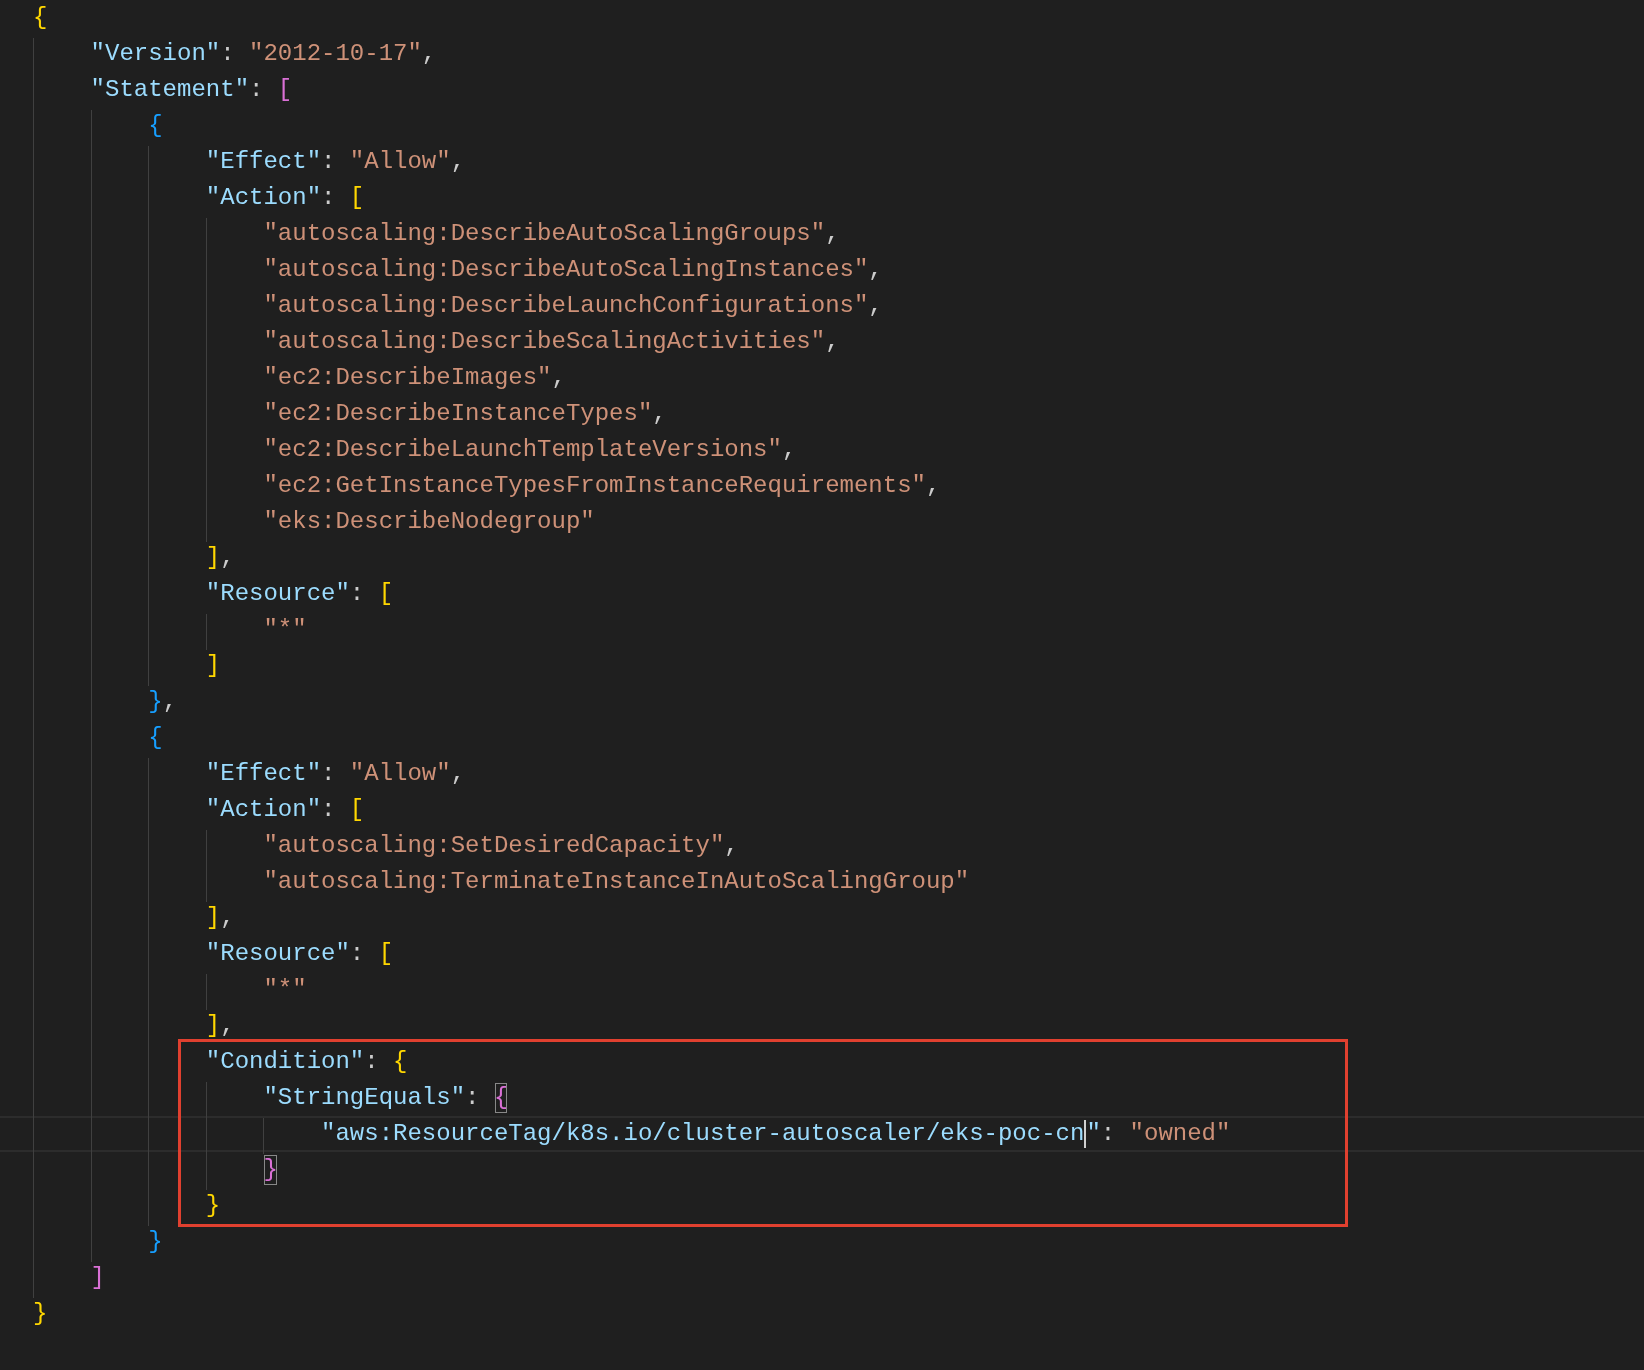 The width and height of the screenshot is (1644, 1370). What do you see at coordinates (522, 450) in the screenshot?
I see `string-value: "ec2:DescribeLaunchTemplateVersions"` at bounding box center [522, 450].